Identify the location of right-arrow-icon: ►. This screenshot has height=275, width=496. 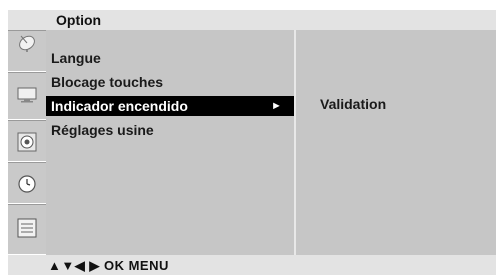
(276, 106).